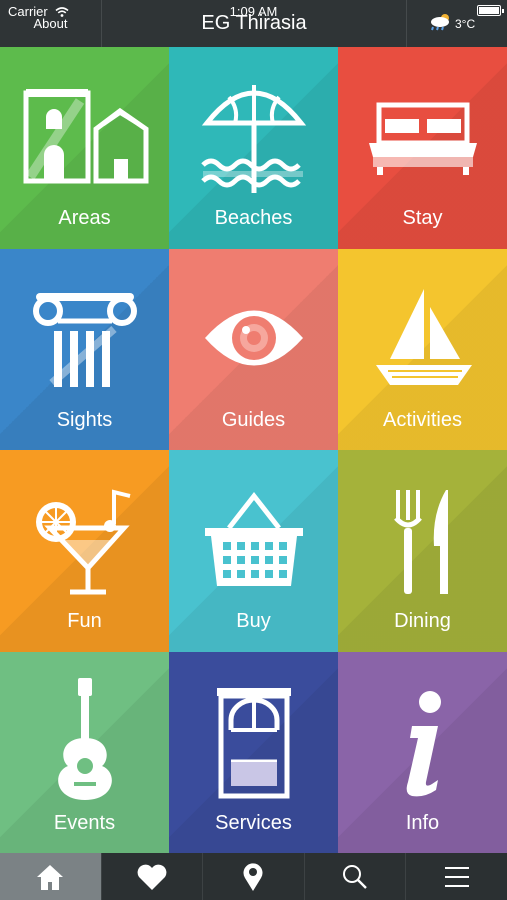 This screenshot has width=507, height=900. What do you see at coordinates (253, 141) in the screenshot?
I see `beach-umbrella-icon` at bounding box center [253, 141].